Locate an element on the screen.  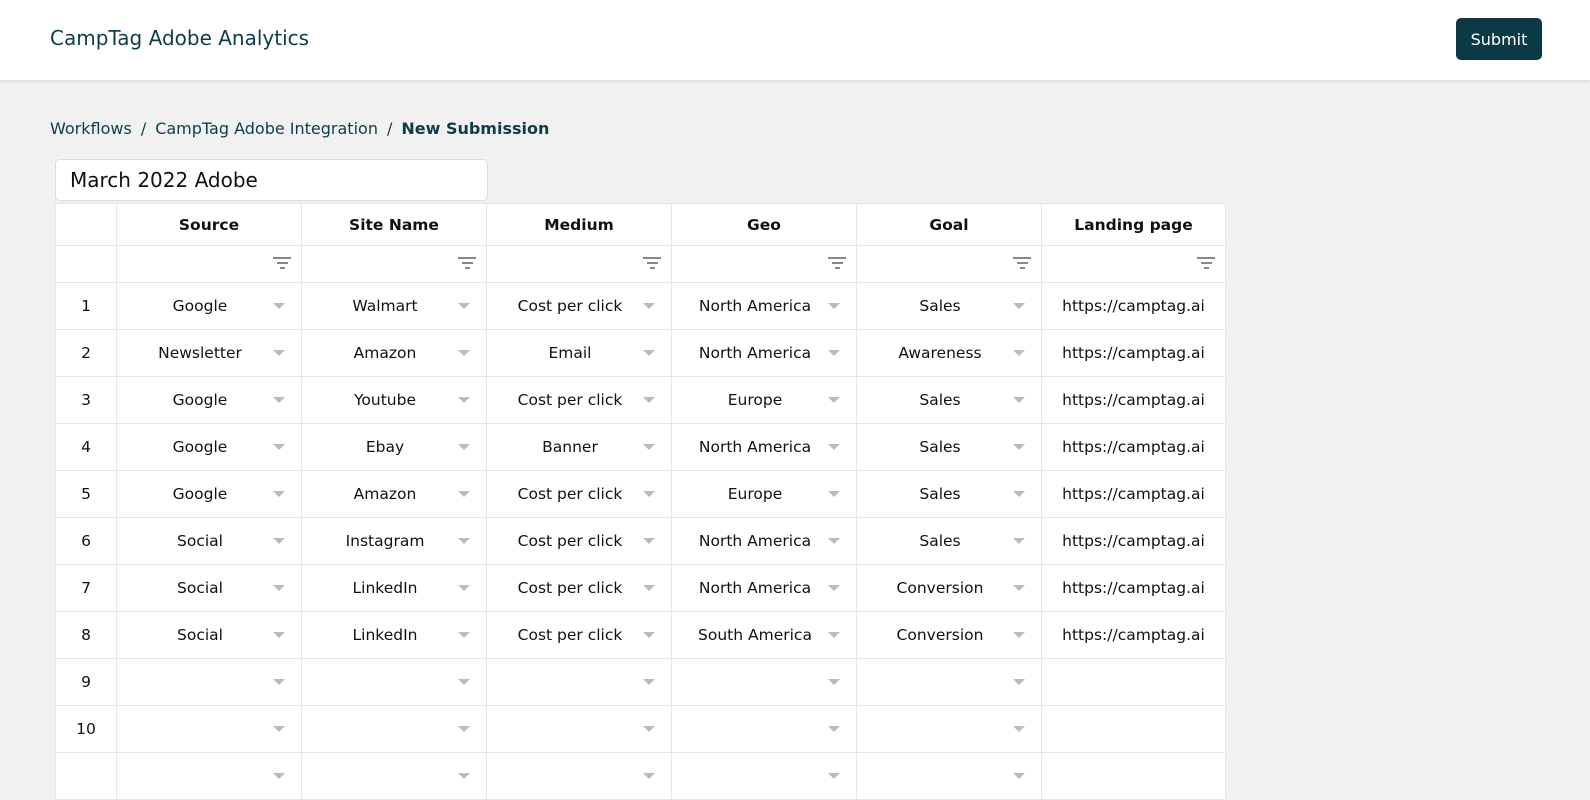
breadcrumb-integration: CampTag Adobe Integration is located at coordinates (266, 128).